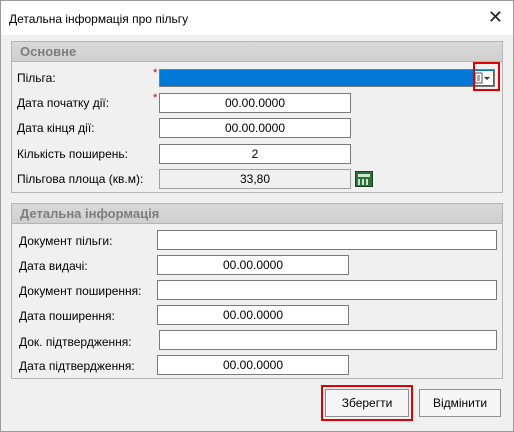 This screenshot has height=432, width=514. What do you see at coordinates (495, 17) in the screenshot?
I see `close-icon: ✕` at bounding box center [495, 17].